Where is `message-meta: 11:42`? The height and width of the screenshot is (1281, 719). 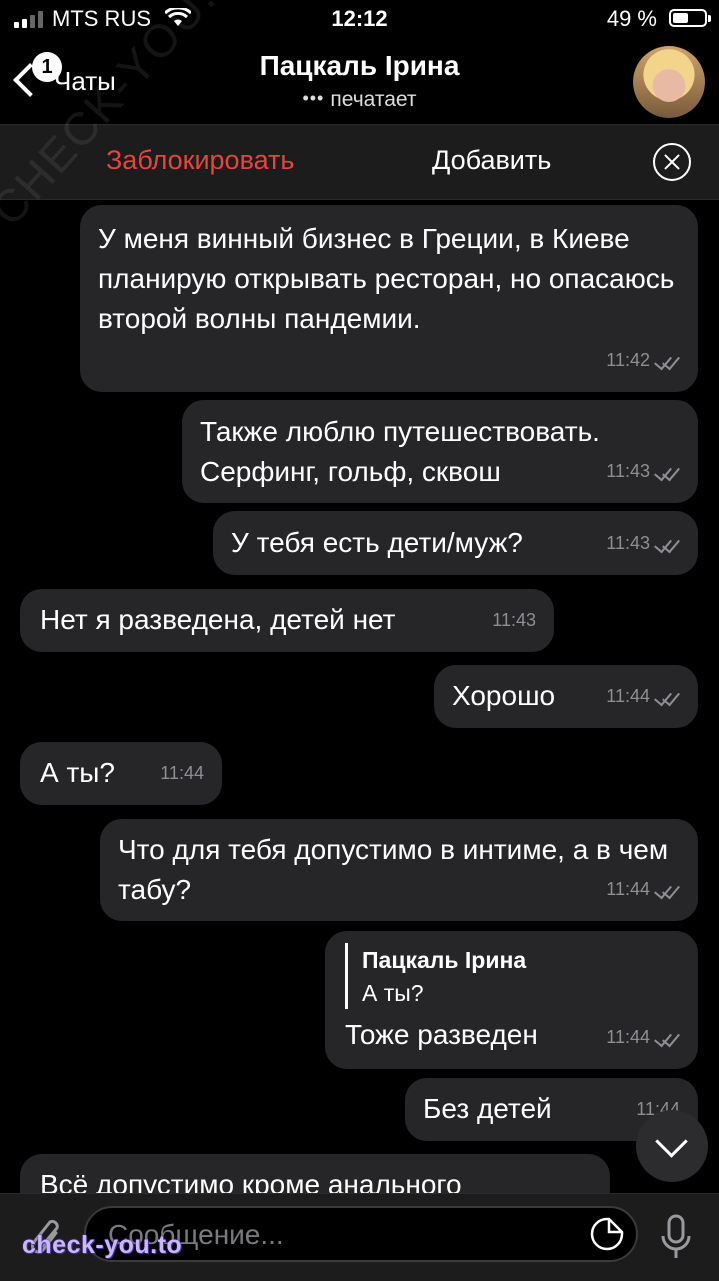 message-meta: 11:42 is located at coordinates (643, 360).